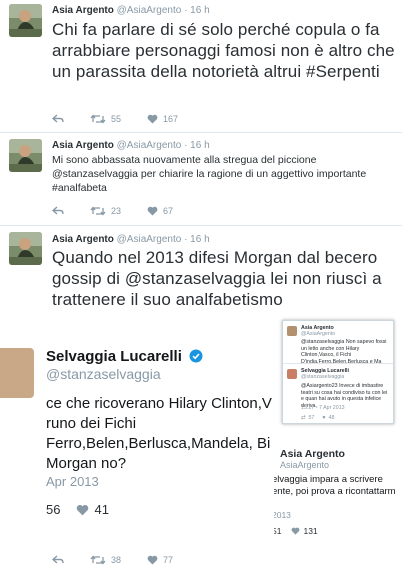 This screenshot has width=402, height=576. Describe the element at coordinates (318, 334) in the screenshot. I see `overlay-author-handle: @AsiaArgento` at that location.